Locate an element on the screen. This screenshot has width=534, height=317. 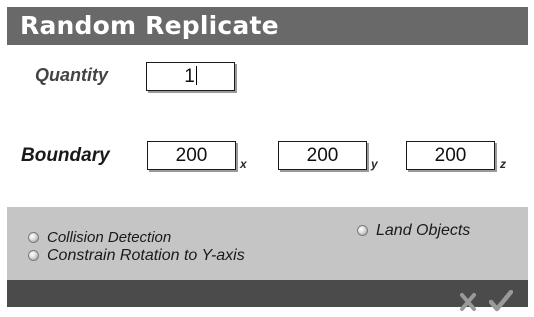
constrain-rotation-label: Constrain Rotation to Y-axis is located at coordinates (146, 255).